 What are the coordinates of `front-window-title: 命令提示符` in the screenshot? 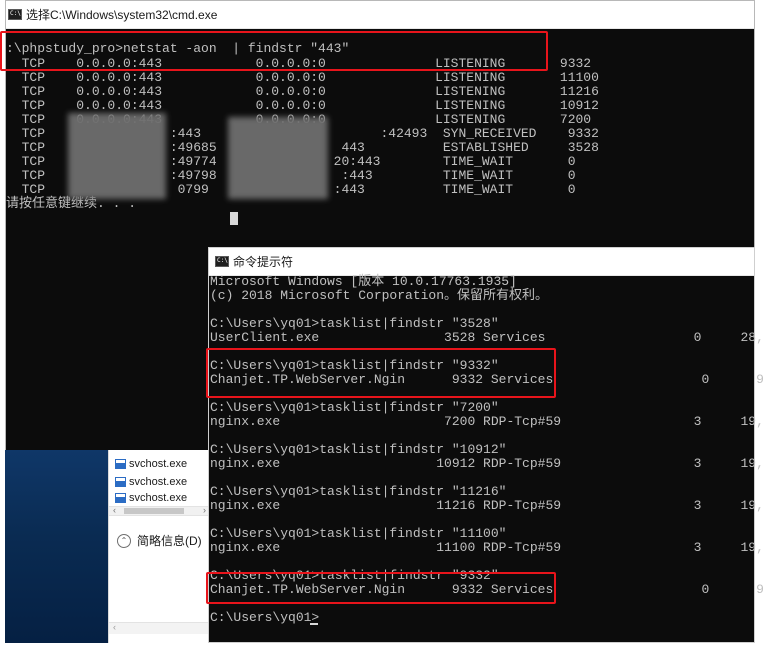 It's located at (263, 262).